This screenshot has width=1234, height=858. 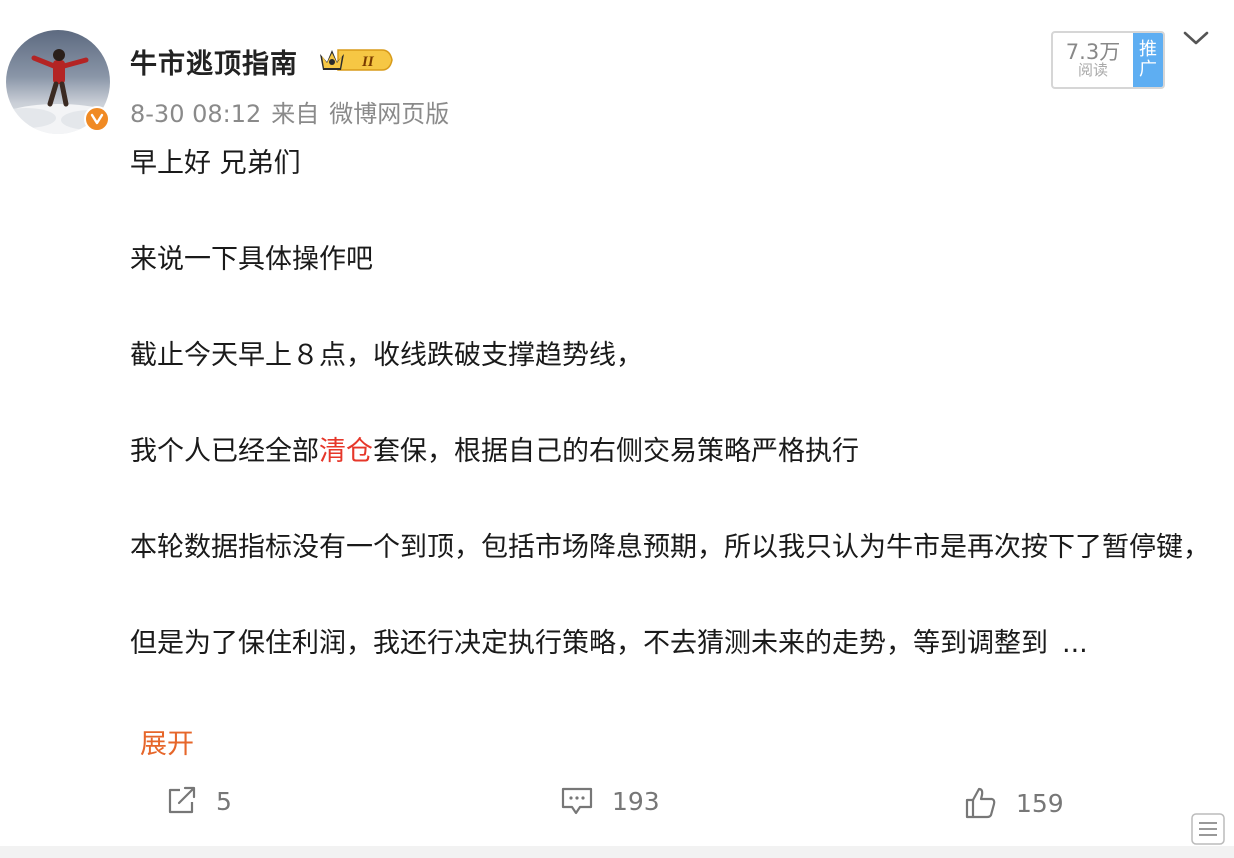 I want to click on list-icon, so click(x=1208, y=829).